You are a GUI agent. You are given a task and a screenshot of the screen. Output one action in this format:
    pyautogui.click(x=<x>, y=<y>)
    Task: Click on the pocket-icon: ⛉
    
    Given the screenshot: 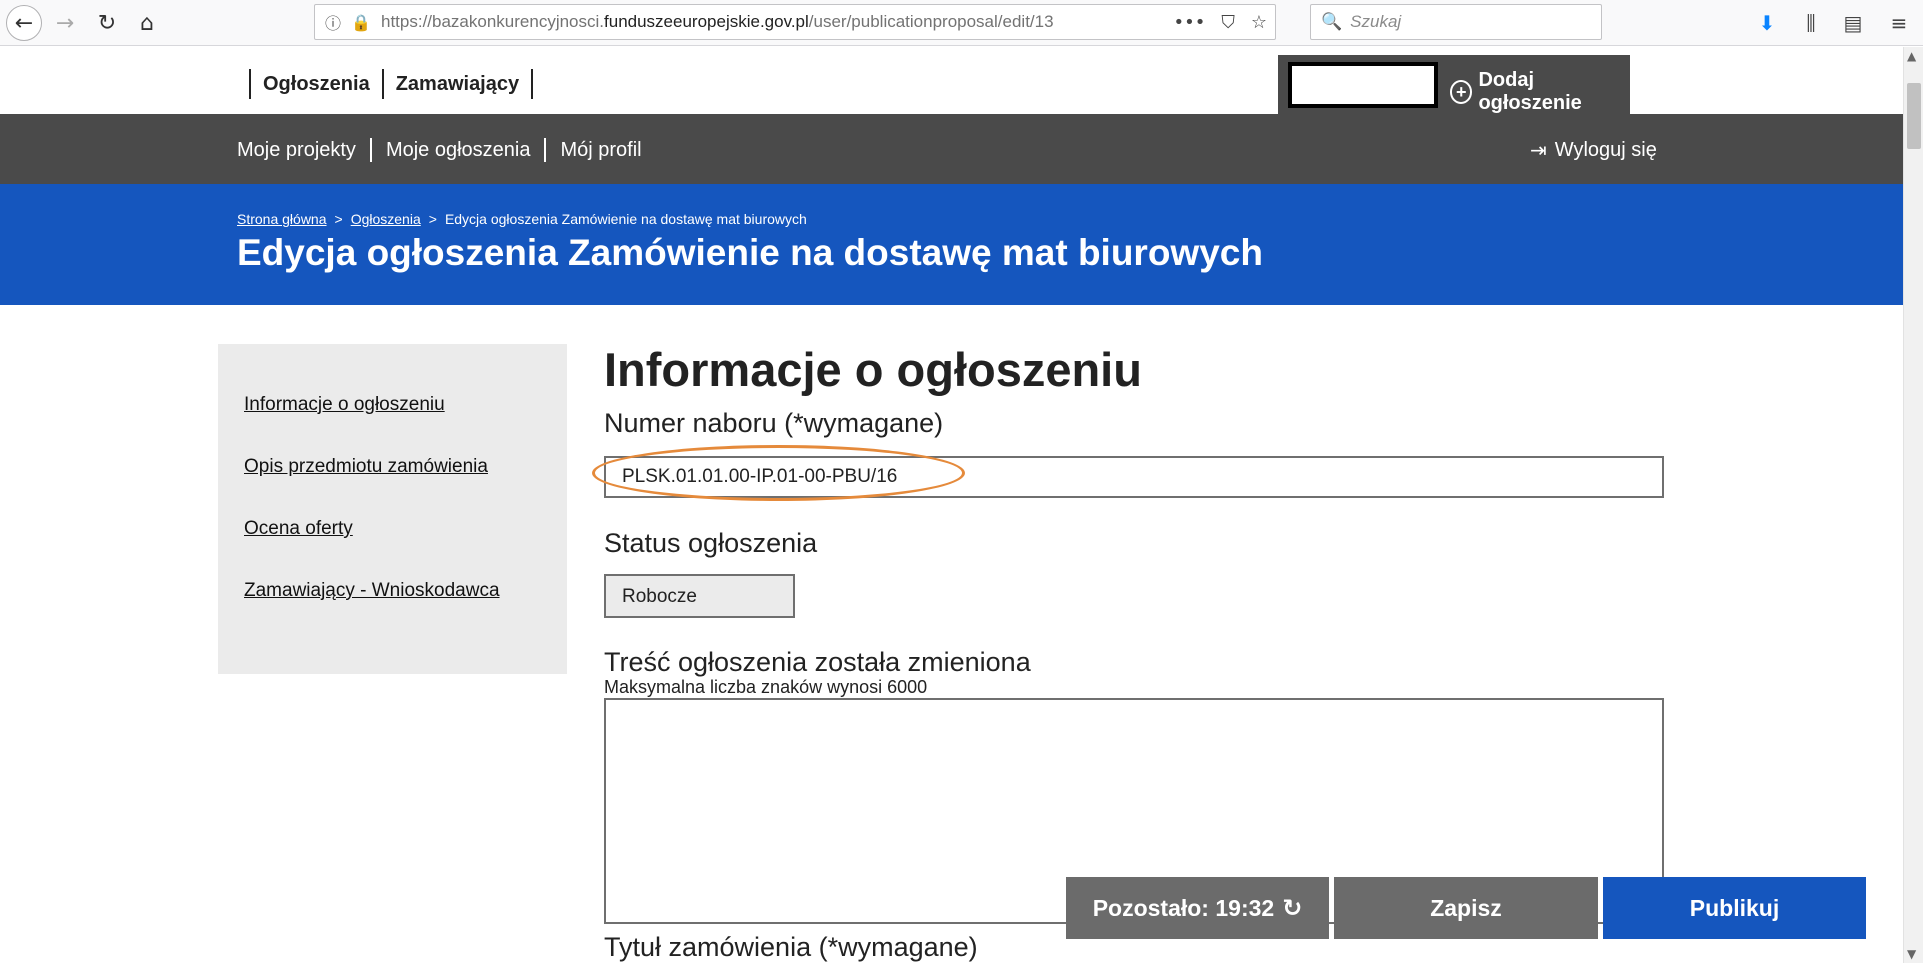 What is the action you would take?
    pyautogui.click(x=1228, y=22)
    